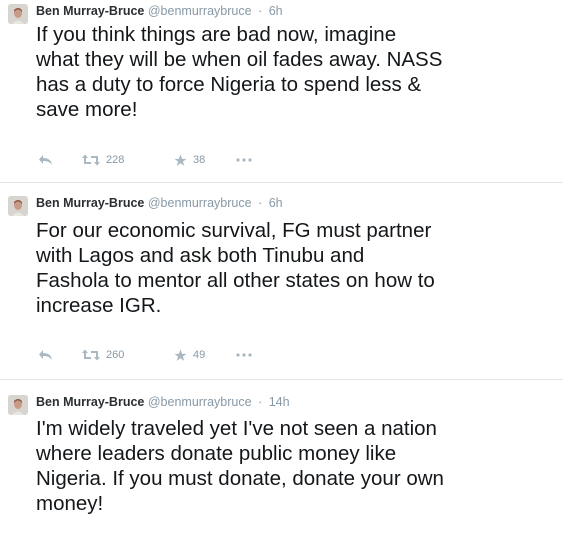  What do you see at coordinates (115, 355) in the screenshot?
I see `retweet-count: 260` at bounding box center [115, 355].